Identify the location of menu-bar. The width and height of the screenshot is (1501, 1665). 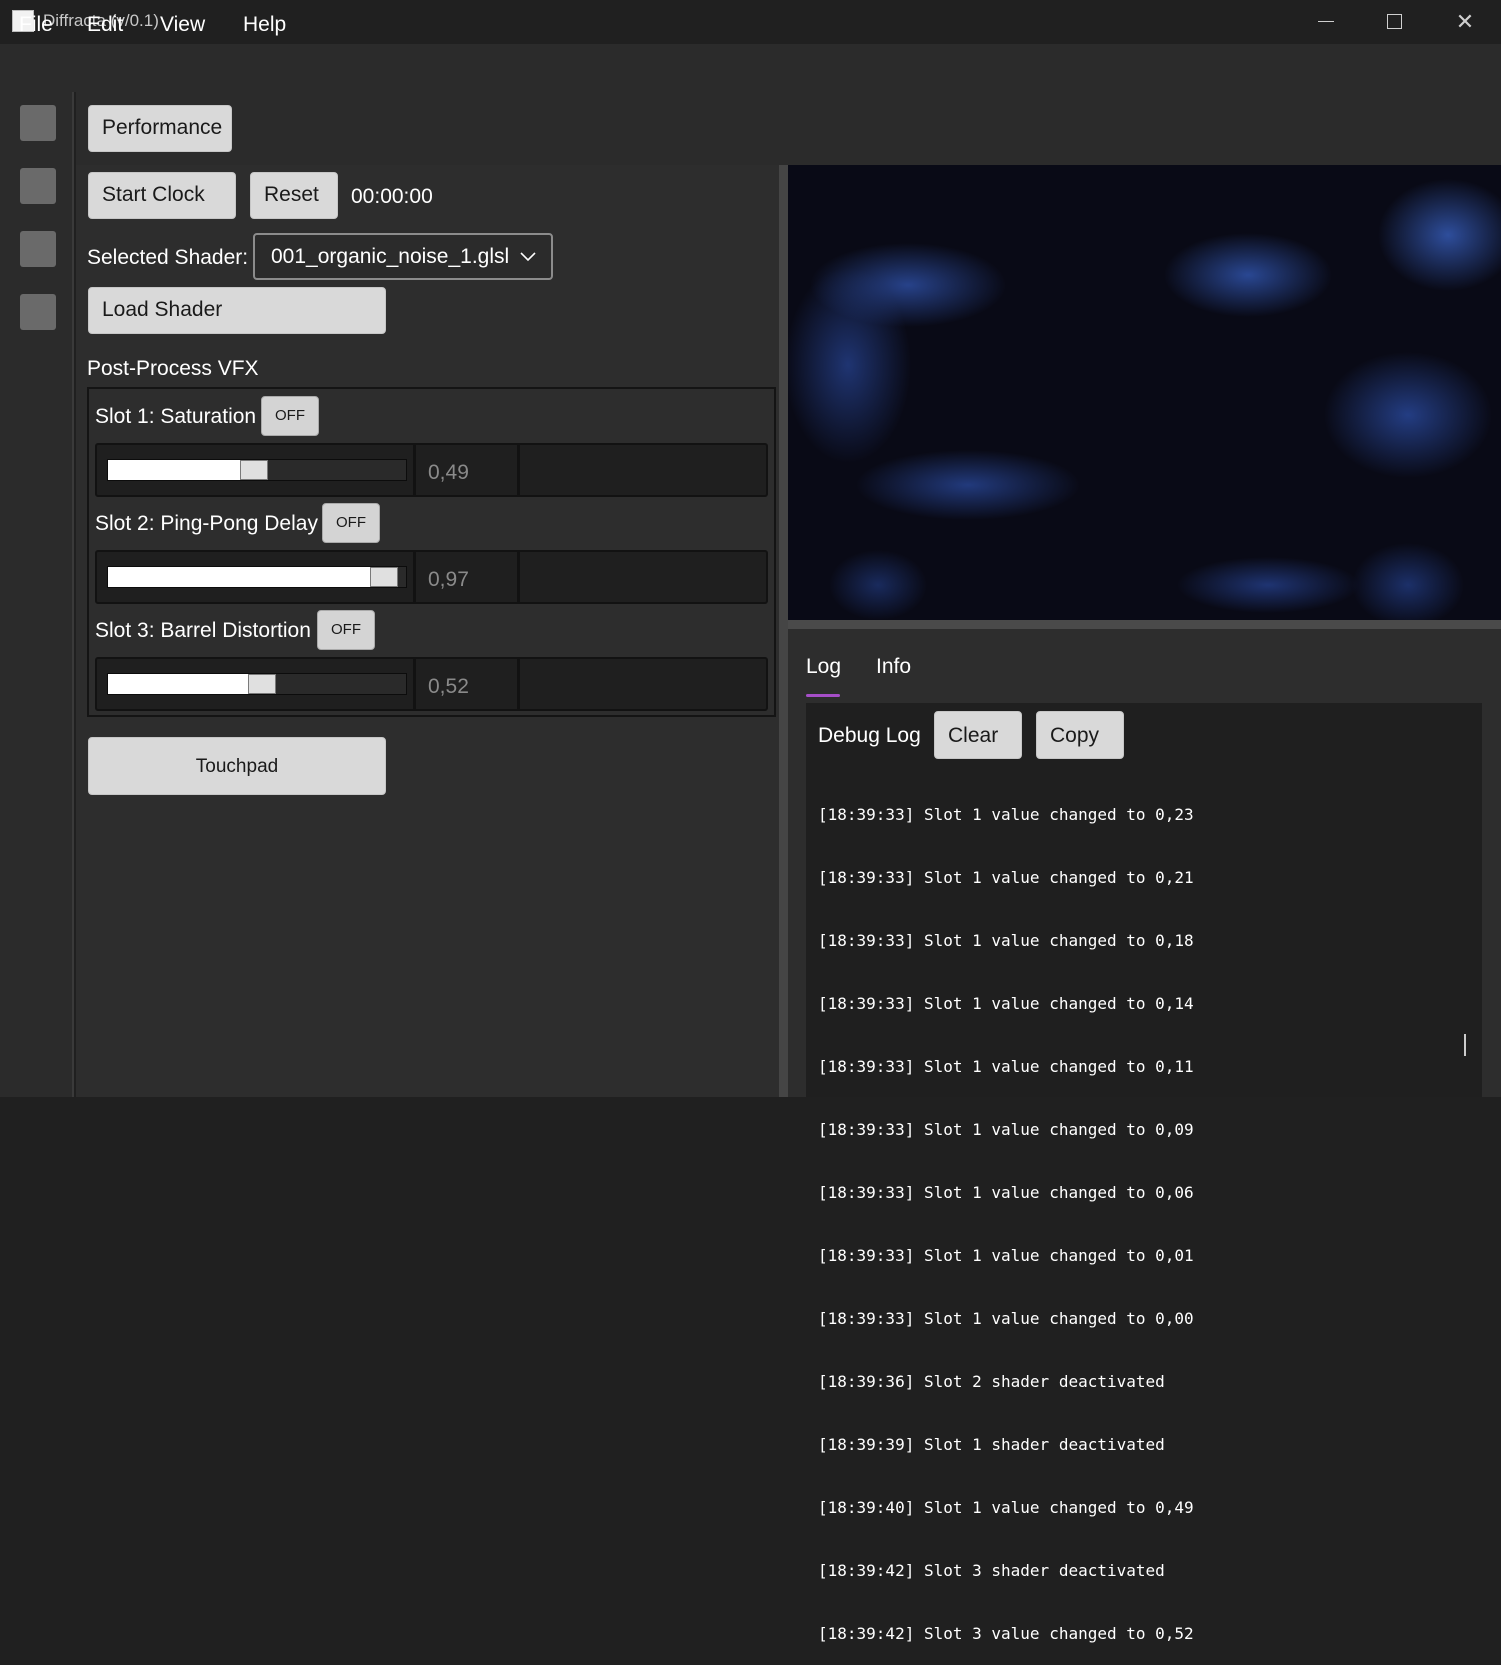
(750, 68).